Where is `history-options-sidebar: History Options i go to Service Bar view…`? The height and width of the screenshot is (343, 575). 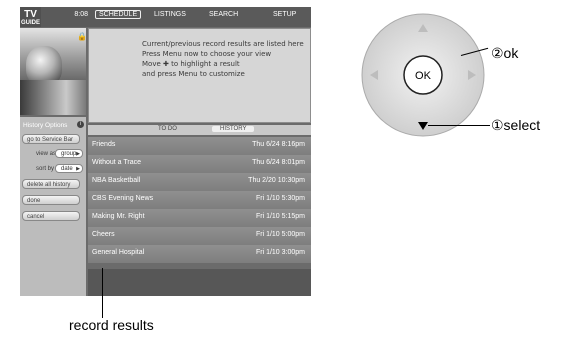
history-options-sidebar: History Options i go to Service Bar view… is located at coordinates (53, 206).